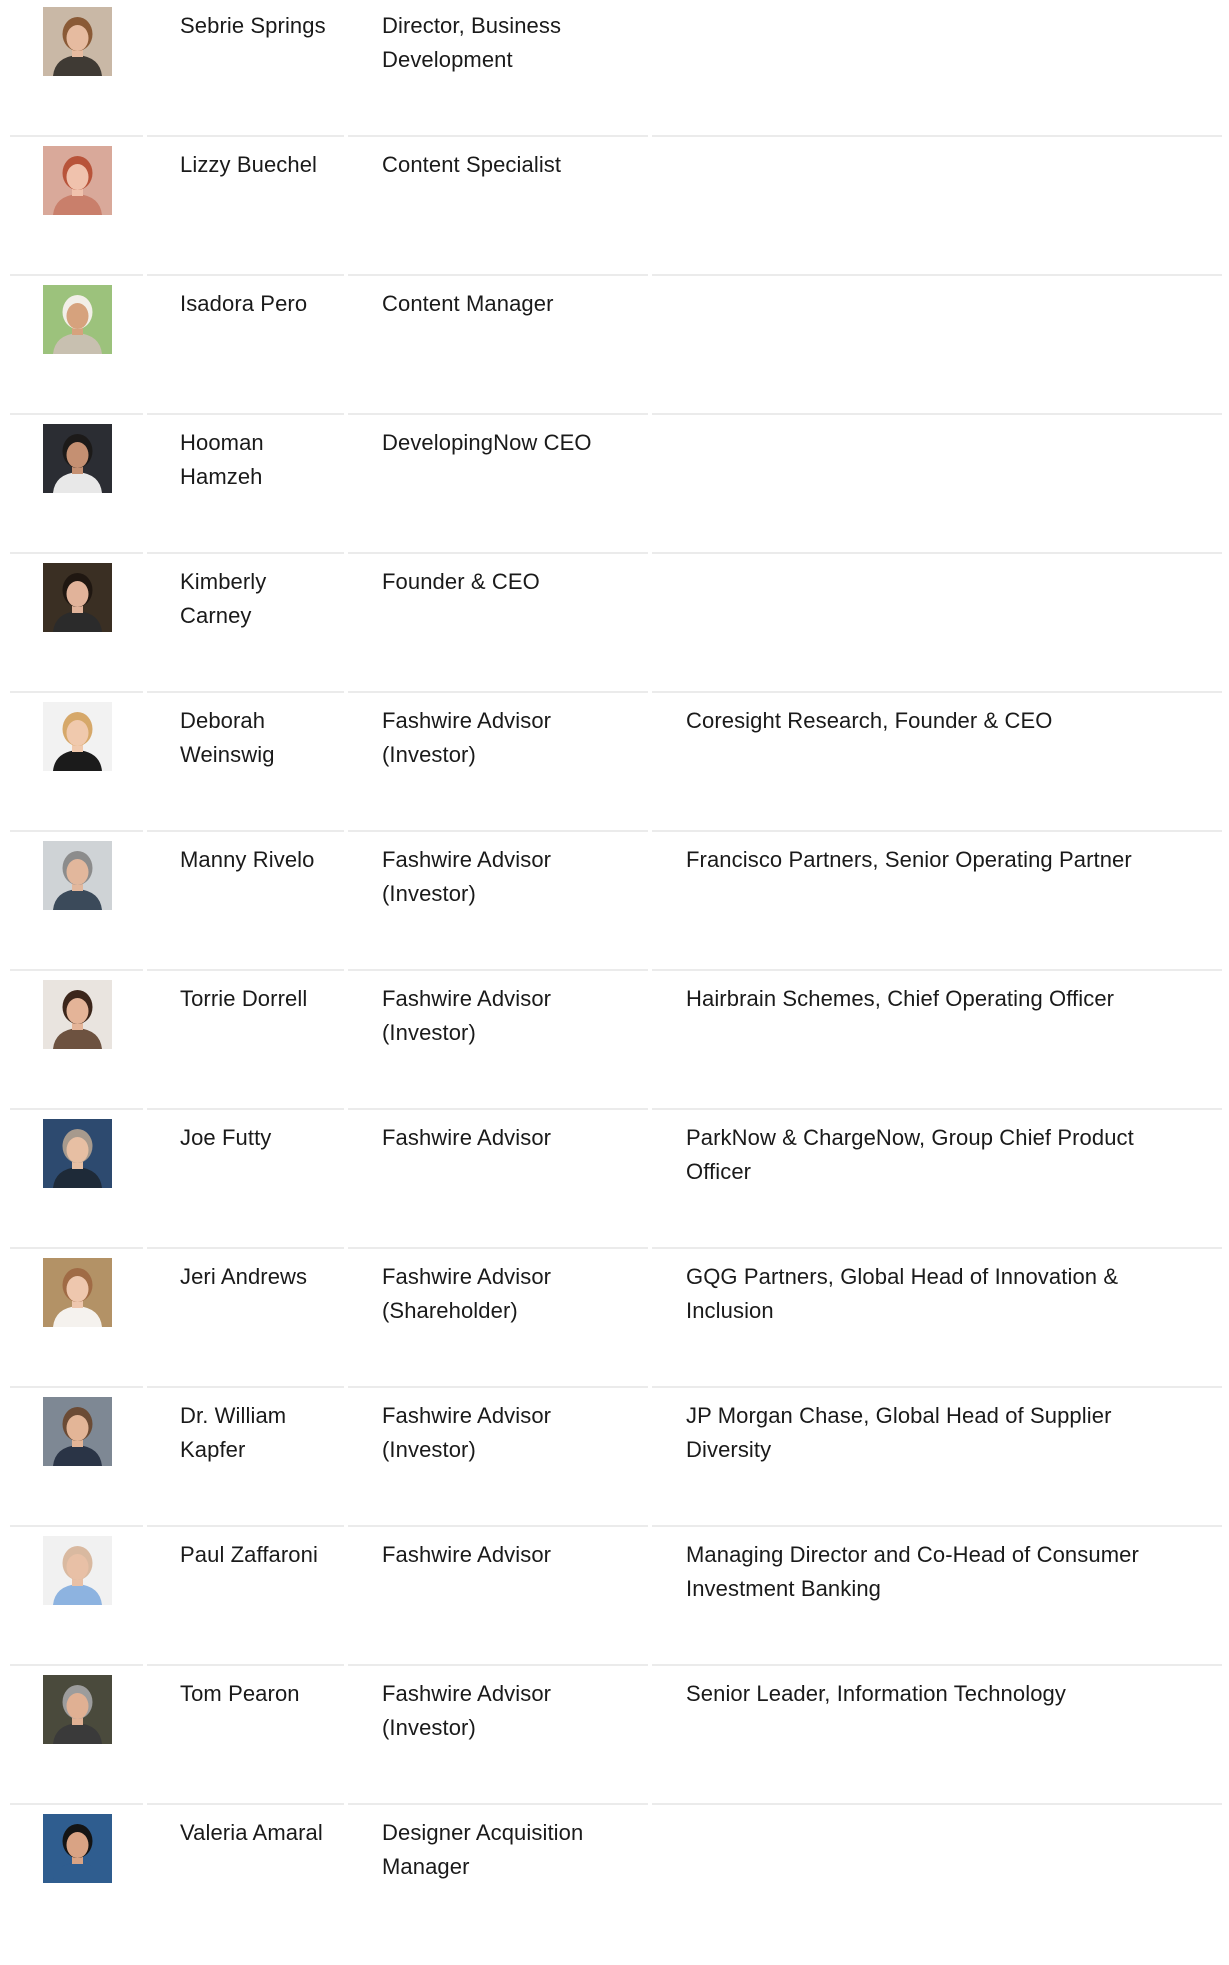 This screenshot has width=1229, height=1965. I want to click on member-role: DevelopingNow CEO, so click(487, 442).